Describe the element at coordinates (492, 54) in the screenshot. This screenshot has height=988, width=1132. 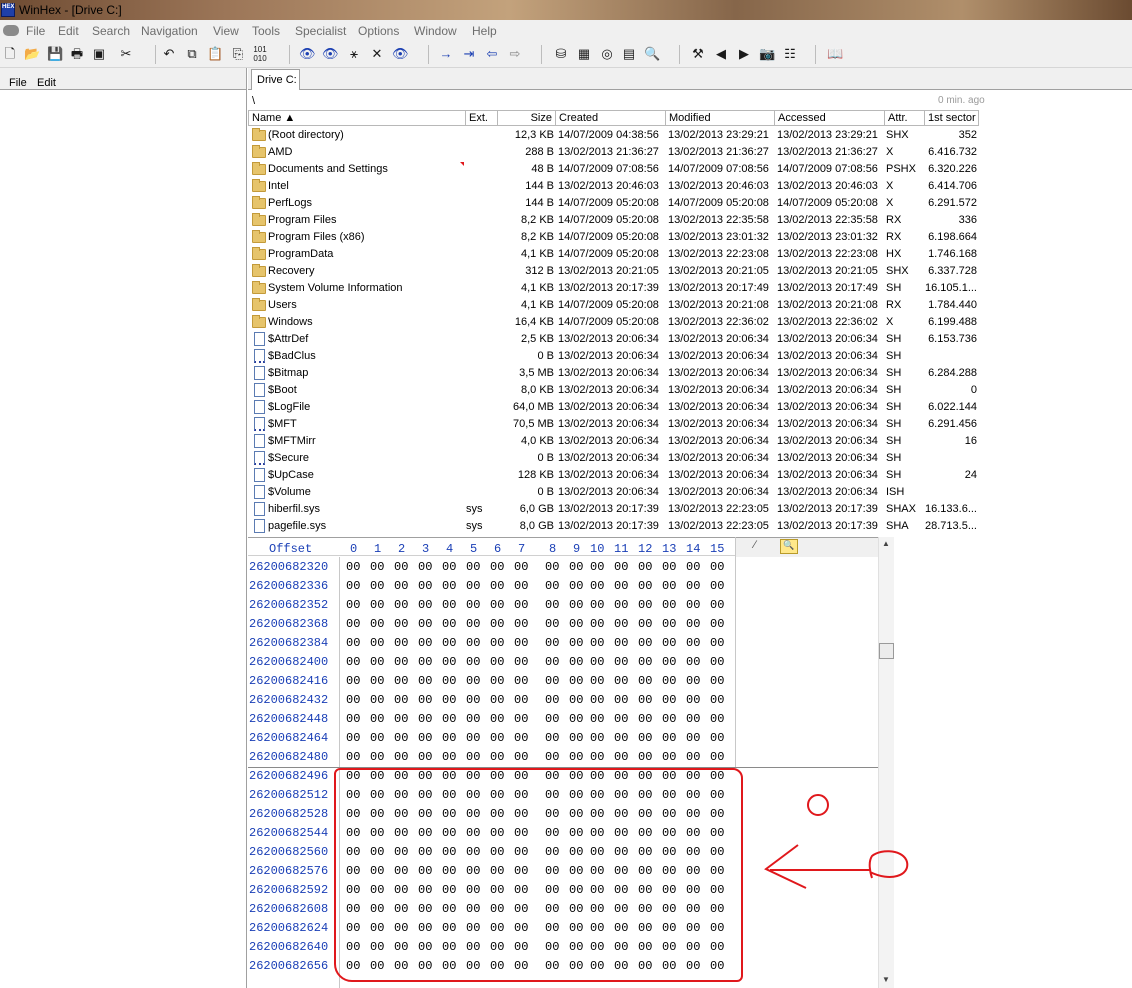
I see `back-icon: ⇦` at that location.